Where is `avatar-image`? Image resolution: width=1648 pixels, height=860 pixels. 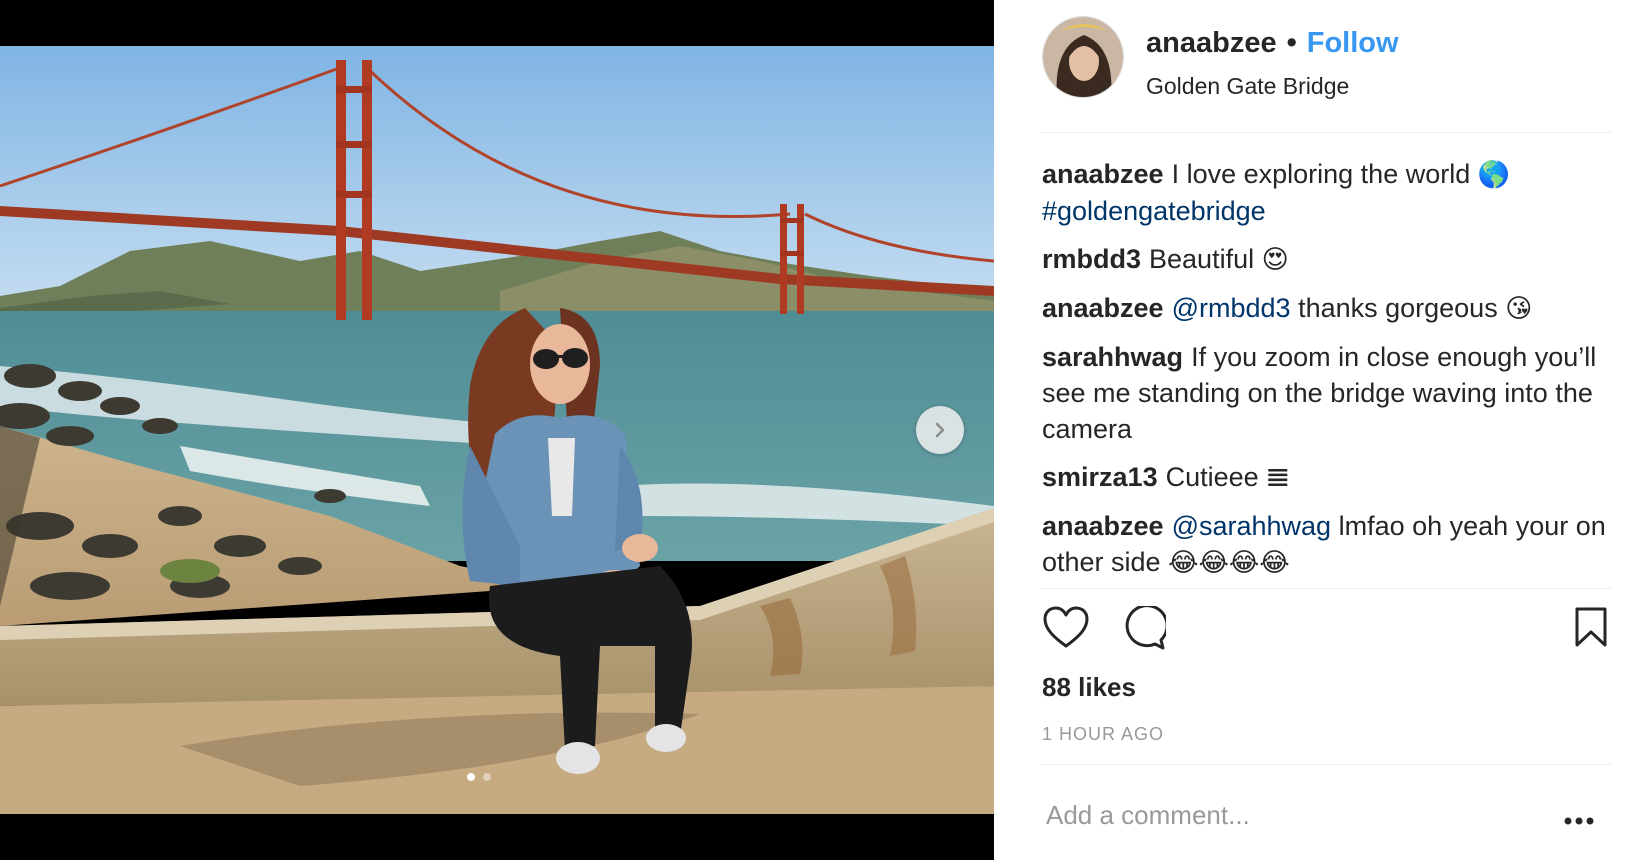 avatar-image is located at coordinates (1083, 57).